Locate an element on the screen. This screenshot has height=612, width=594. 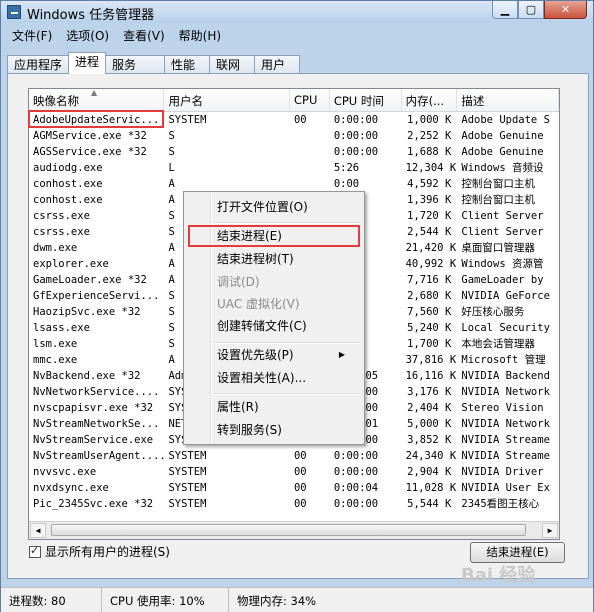
task-manager-icon is located at coordinates (14, 12).